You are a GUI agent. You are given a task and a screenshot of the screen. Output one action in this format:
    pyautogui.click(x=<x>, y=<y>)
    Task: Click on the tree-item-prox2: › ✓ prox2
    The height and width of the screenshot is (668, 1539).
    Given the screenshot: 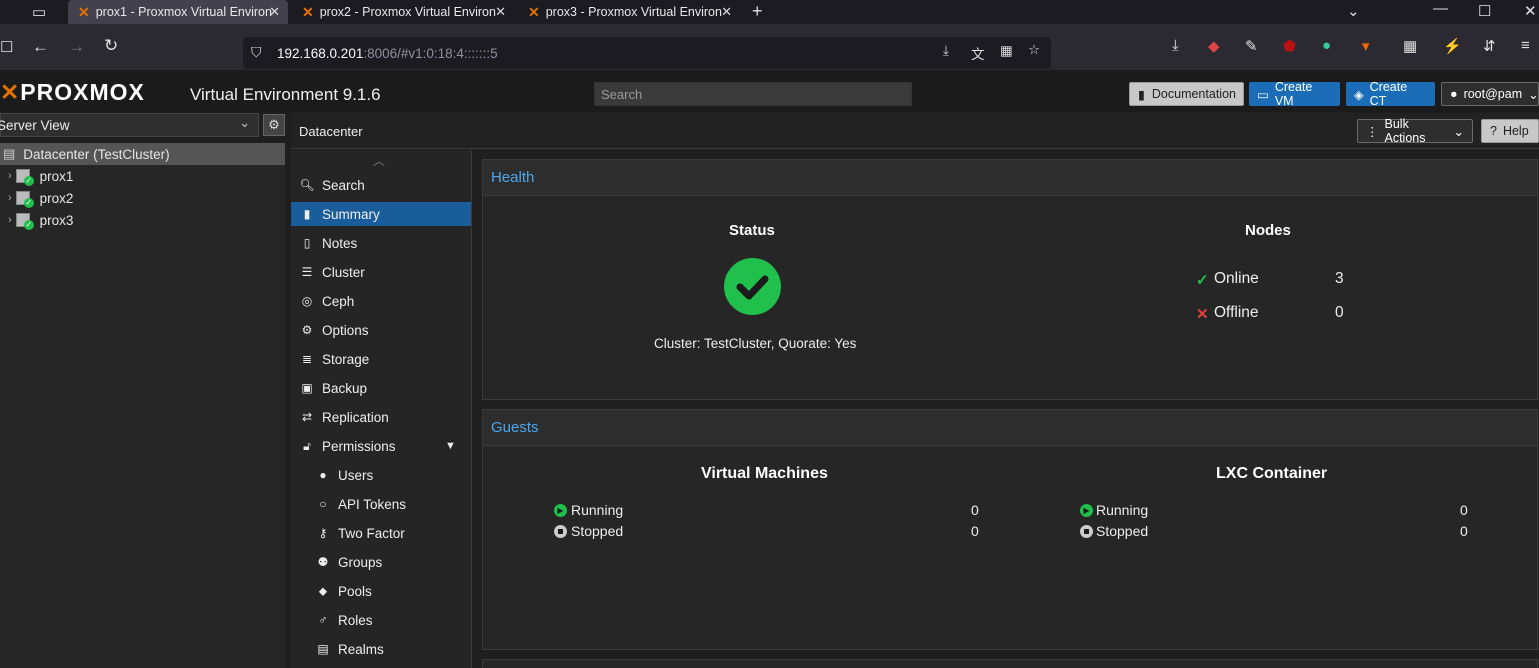 What is the action you would take?
    pyautogui.click(x=142, y=198)
    